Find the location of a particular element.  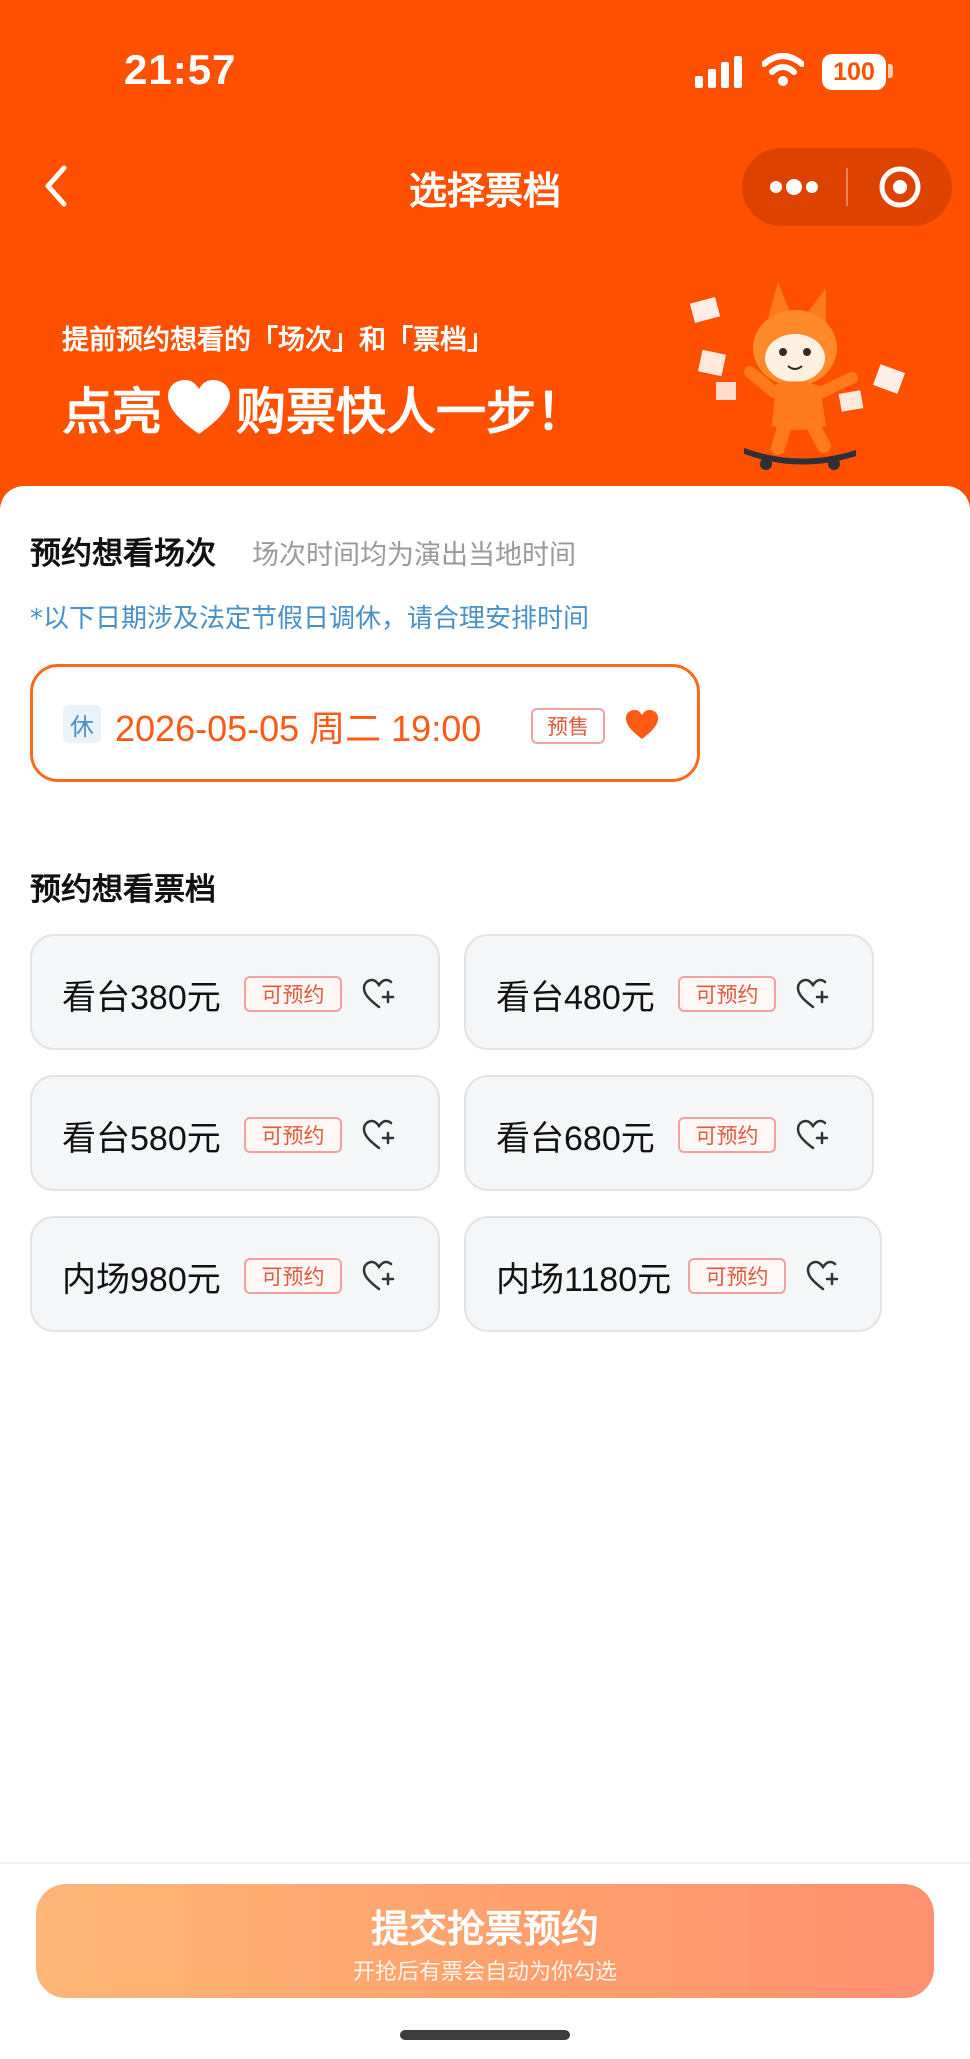

session-datetime: 2026-05-05 周二 19:00 is located at coordinates (298, 728).